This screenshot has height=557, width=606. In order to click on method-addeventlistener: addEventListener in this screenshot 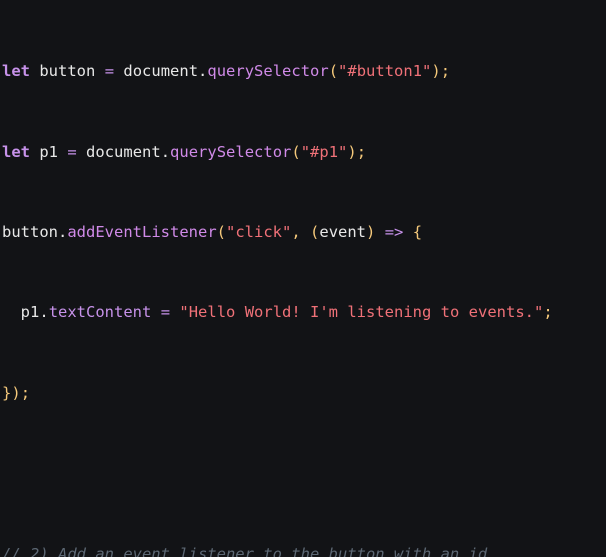, I will do `click(142, 232)`.